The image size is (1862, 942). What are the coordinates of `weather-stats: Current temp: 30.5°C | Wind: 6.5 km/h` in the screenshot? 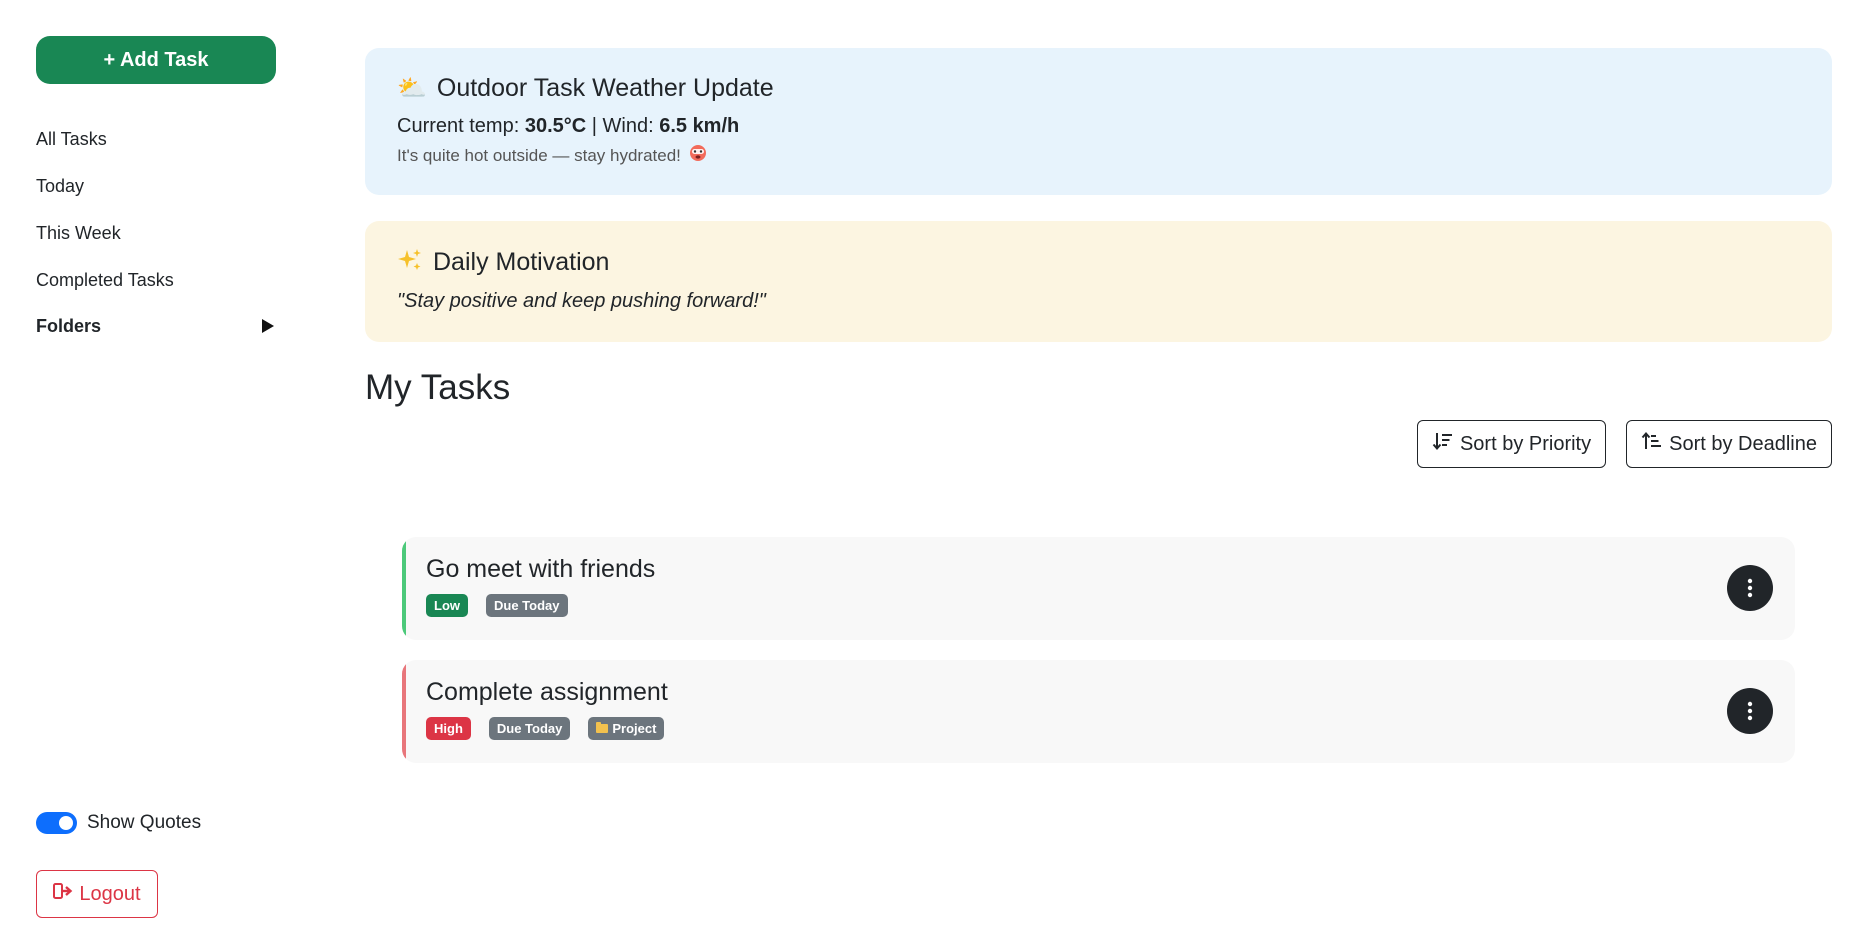 It's located at (1098, 126).